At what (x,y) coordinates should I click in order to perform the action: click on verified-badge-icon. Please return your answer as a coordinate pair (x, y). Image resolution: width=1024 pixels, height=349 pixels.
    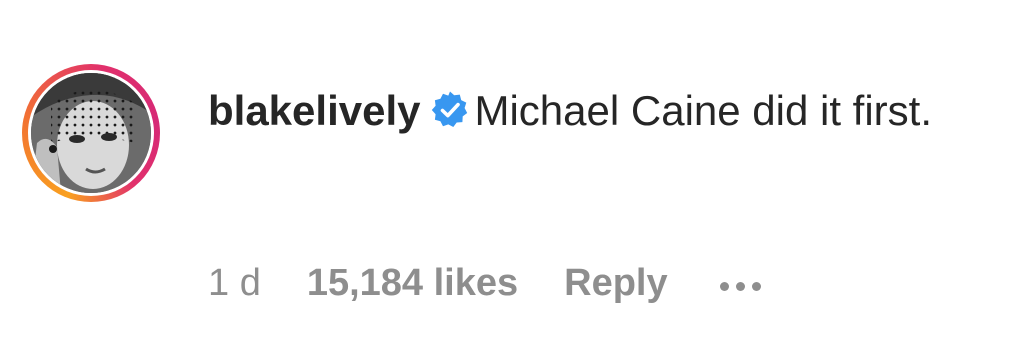
    Looking at the image, I should click on (450, 109).